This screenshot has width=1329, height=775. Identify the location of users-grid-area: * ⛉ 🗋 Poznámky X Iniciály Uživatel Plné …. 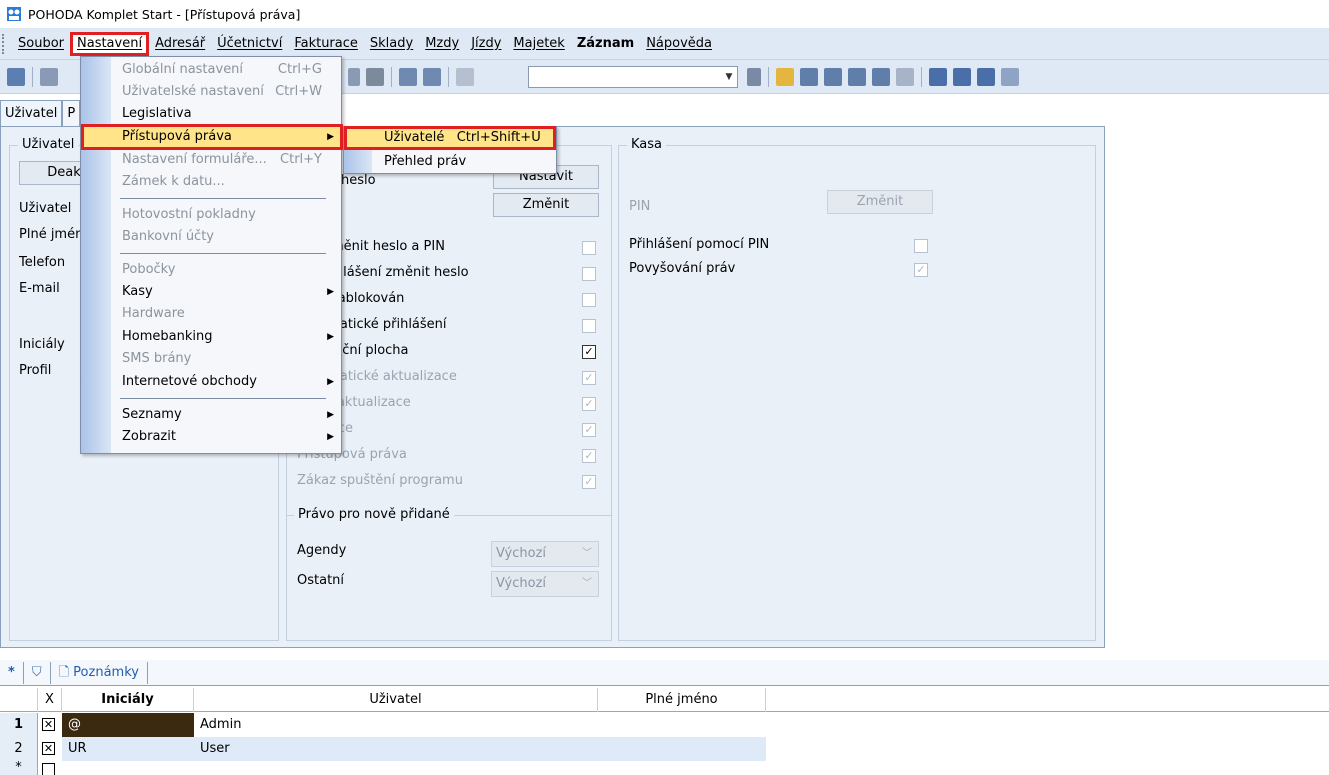
(664, 717).